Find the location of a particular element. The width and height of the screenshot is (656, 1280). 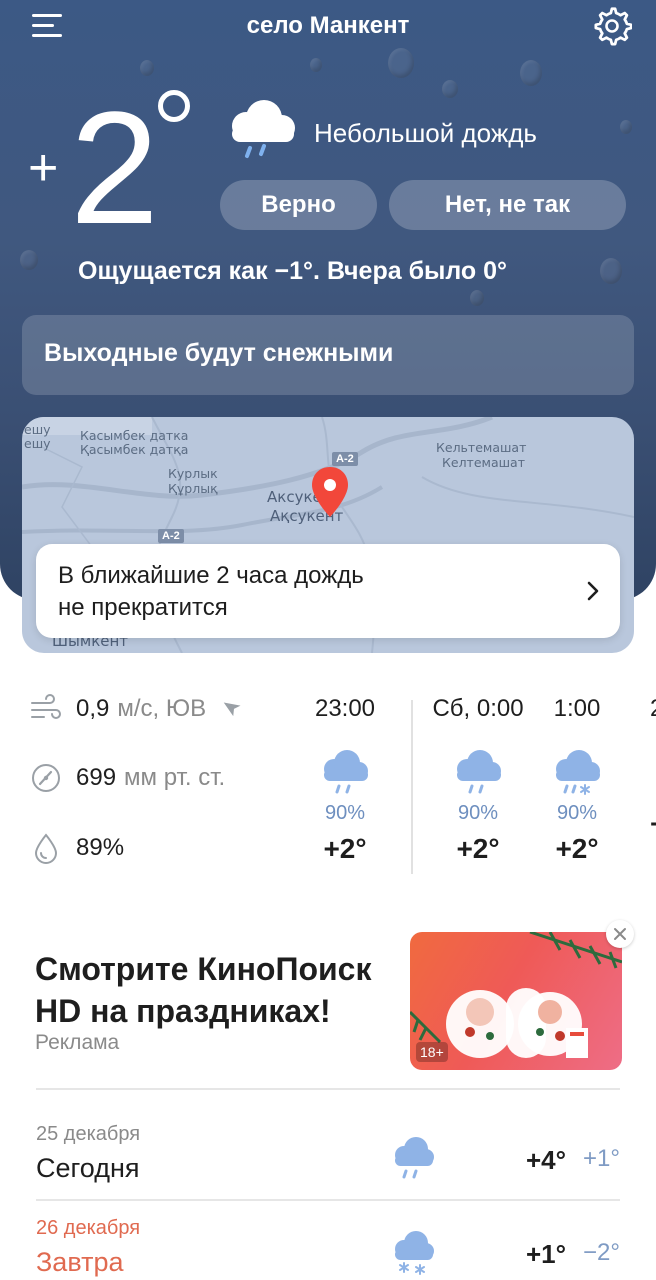

feels-like-text: Ощущается как −1°. Вчера было 0° is located at coordinates (293, 271).